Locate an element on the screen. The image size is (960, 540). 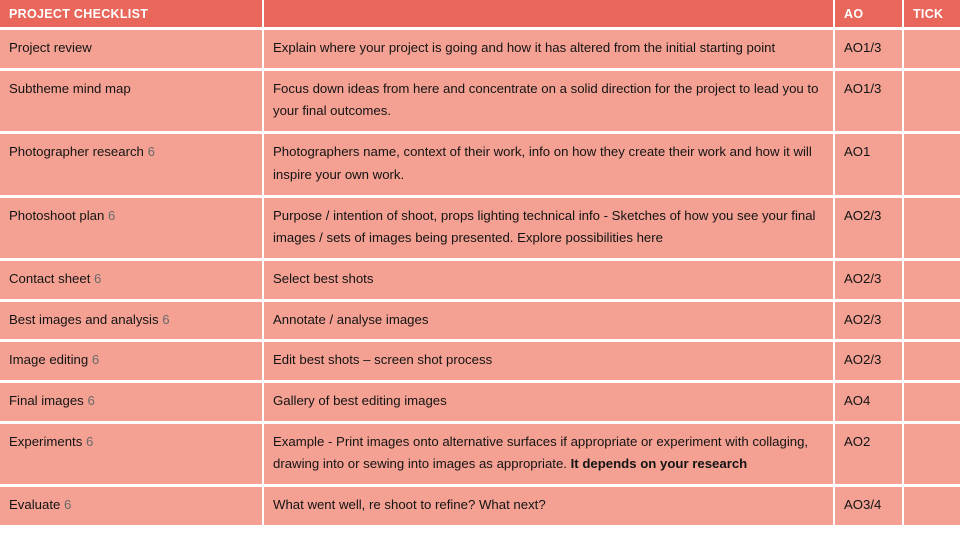
ao-cell: AO3/4 is located at coordinates (869, 506).